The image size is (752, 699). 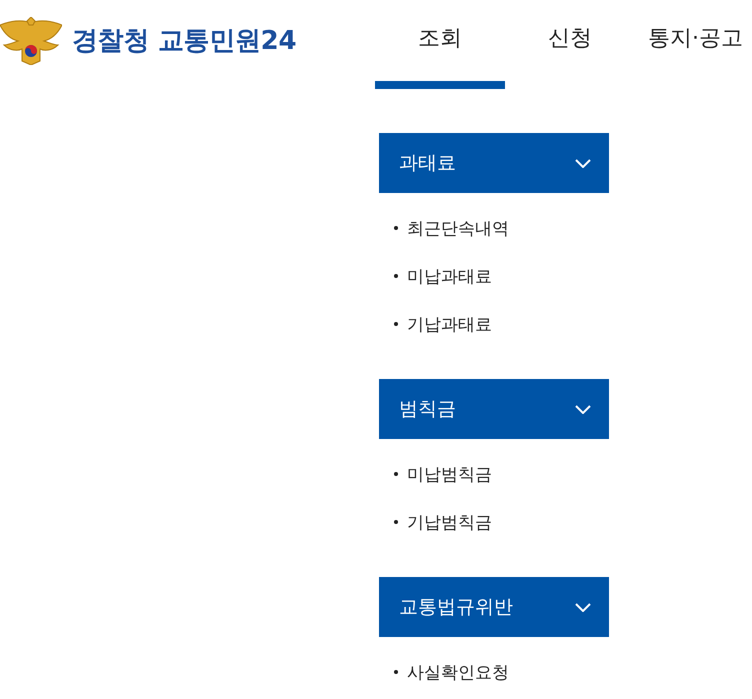 I want to click on submenu-link: 최근단속내역, so click(x=444, y=228).